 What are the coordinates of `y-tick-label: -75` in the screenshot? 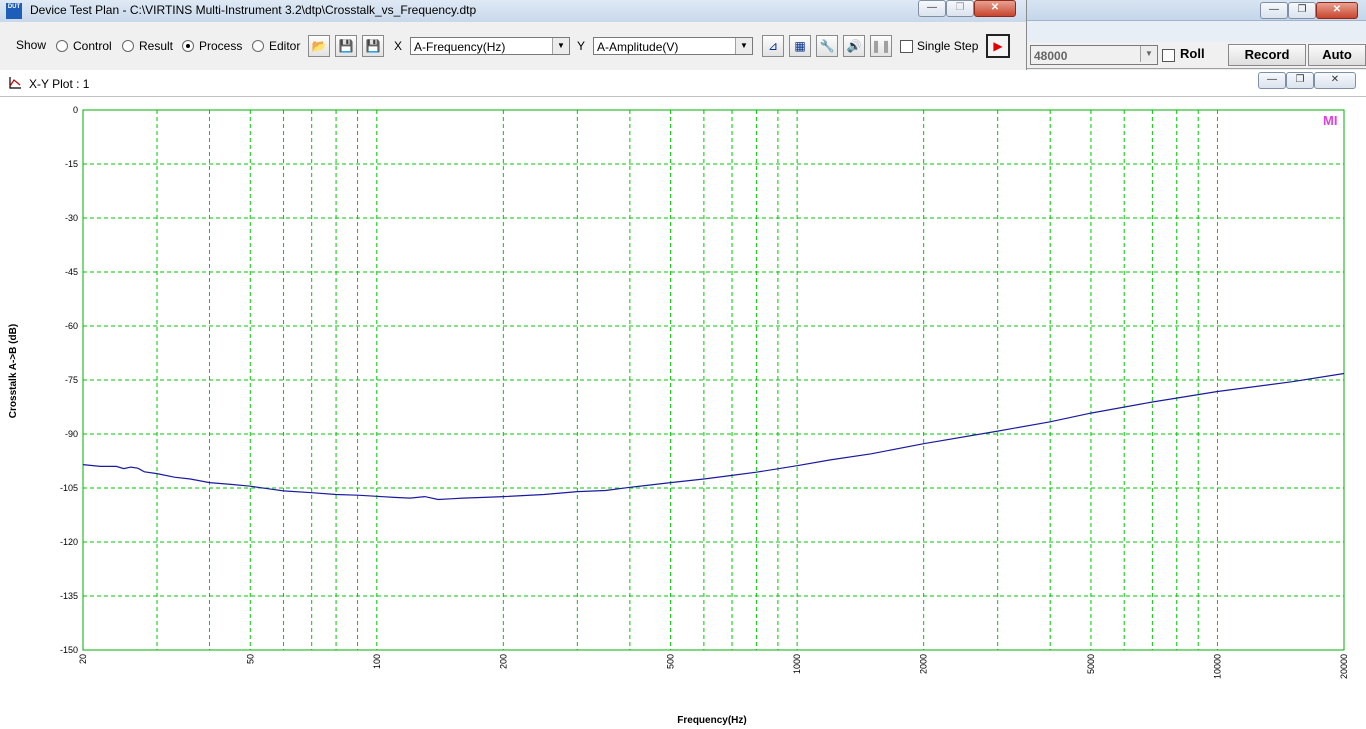 It's located at (71, 380).